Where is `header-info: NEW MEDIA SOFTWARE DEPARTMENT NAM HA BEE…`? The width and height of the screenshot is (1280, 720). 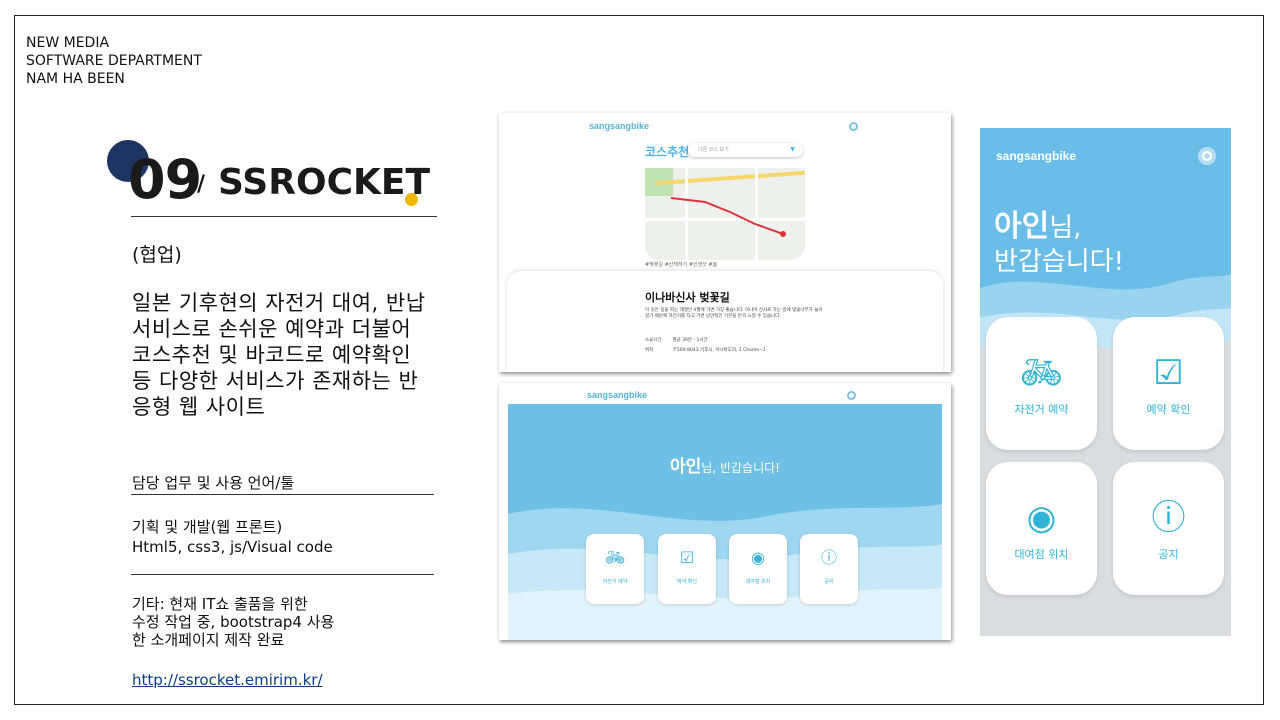 header-info: NEW MEDIA SOFTWARE DEPARTMENT NAM HA BEE… is located at coordinates (114, 61).